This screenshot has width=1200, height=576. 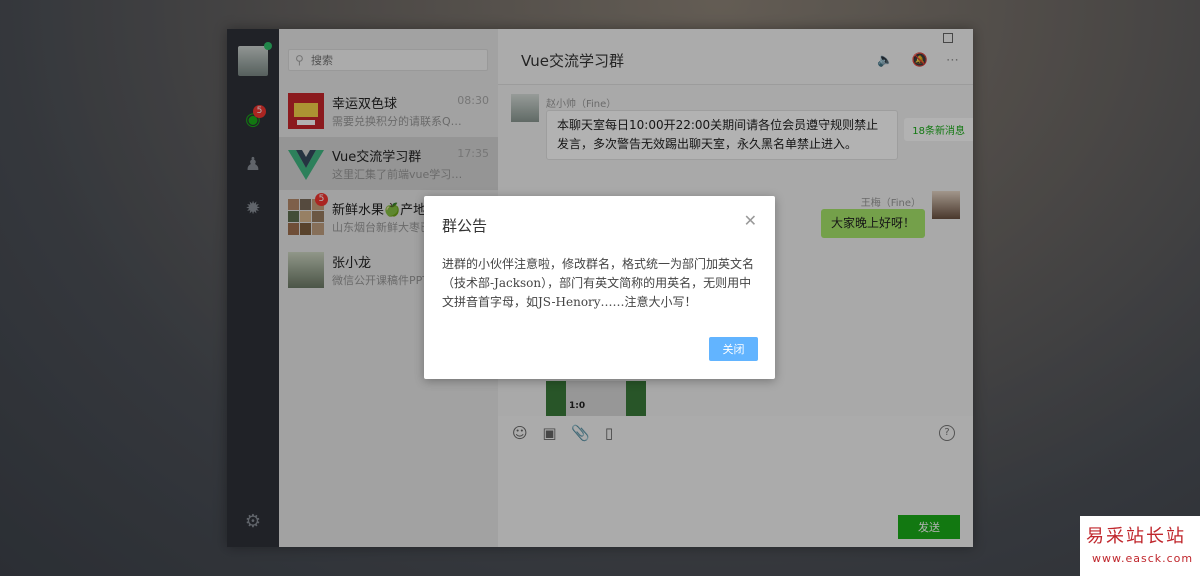 I want to click on site-watermark: 易采站长站 www.easck.com, so click(x=1140, y=546).